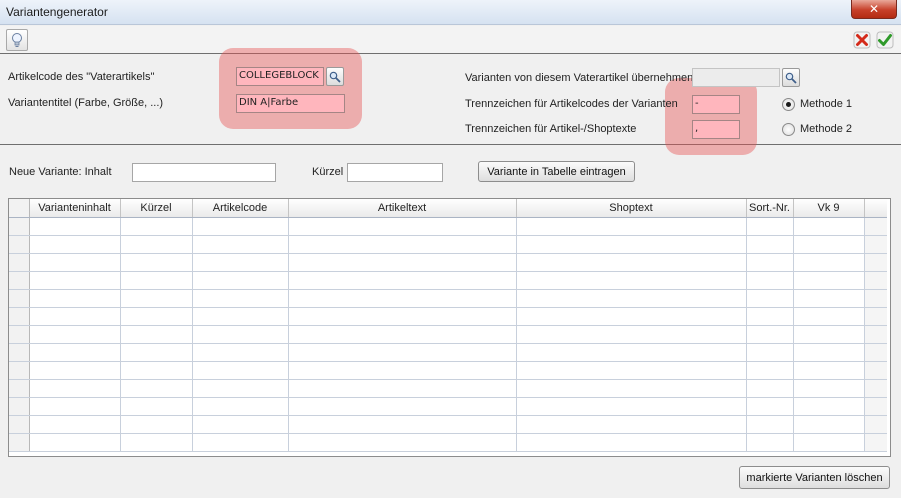 The image size is (901, 498). I want to click on kuerzel-input, so click(395, 172).